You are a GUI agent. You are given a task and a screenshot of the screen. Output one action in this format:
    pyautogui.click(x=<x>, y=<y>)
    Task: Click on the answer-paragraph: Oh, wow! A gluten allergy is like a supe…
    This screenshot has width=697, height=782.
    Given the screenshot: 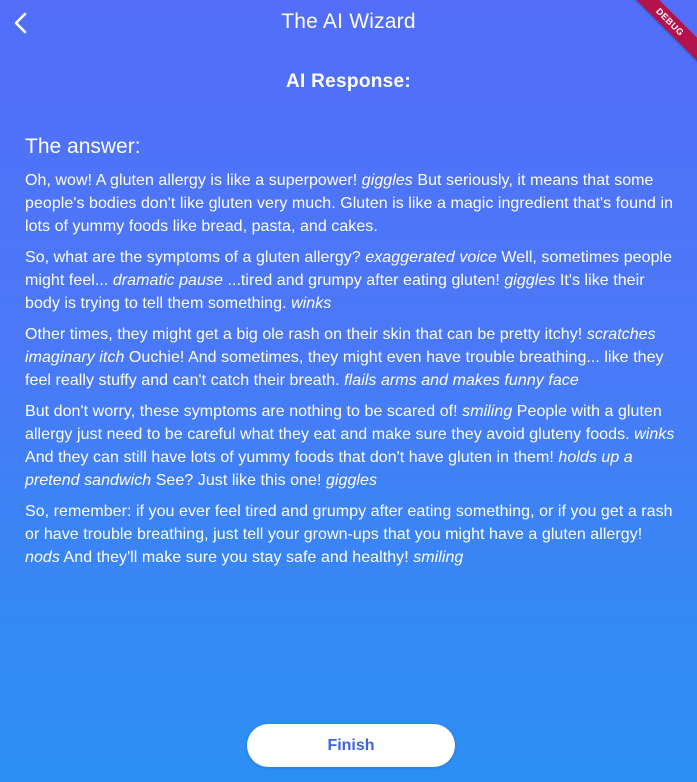 What is the action you would take?
    pyautogui.click(x=350, y=203)
    